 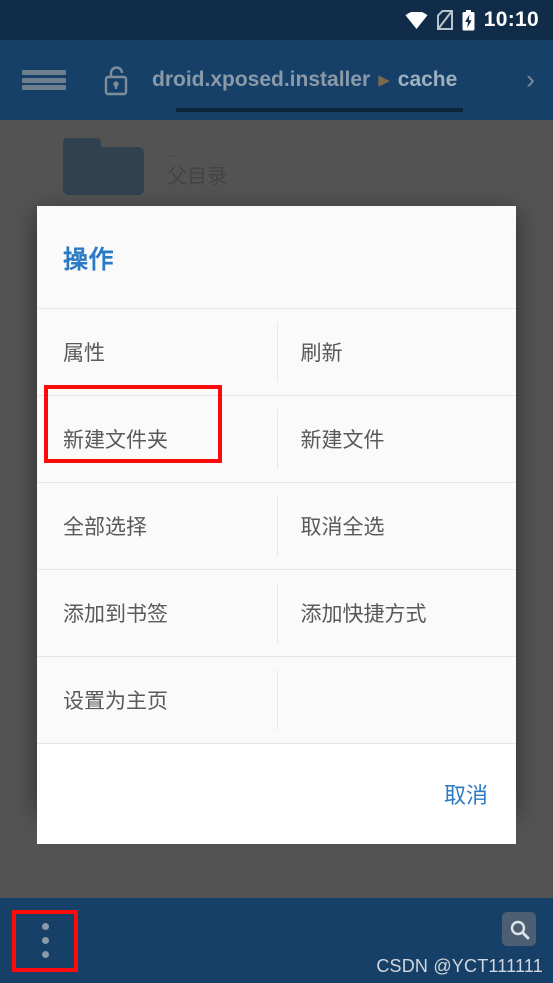 I want to click on status-bar-clock: 10:10, so click(x=511, y=19).